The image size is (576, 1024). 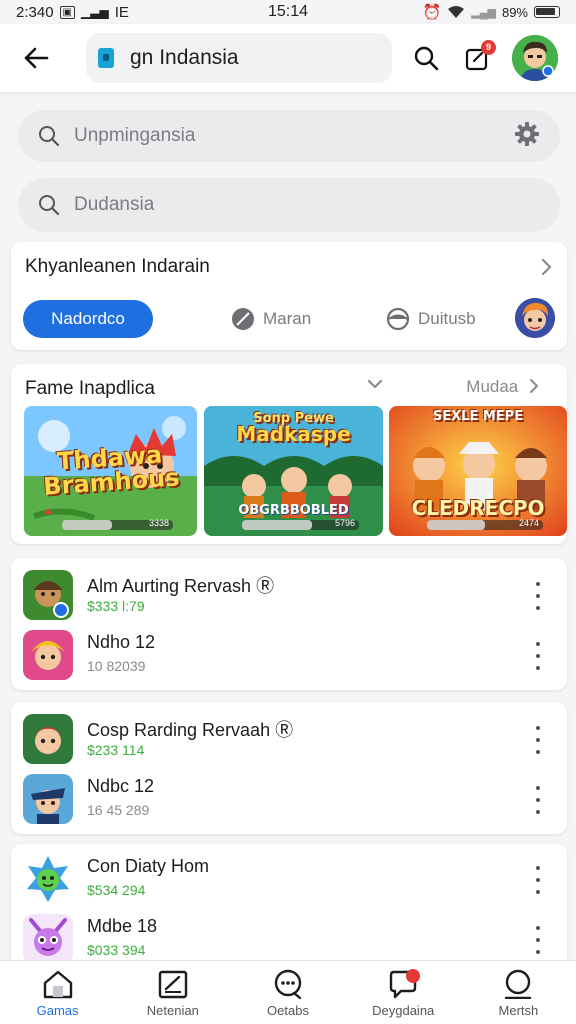 I want to click on game-meta: 16 45 289, so click(x=118, y=810).